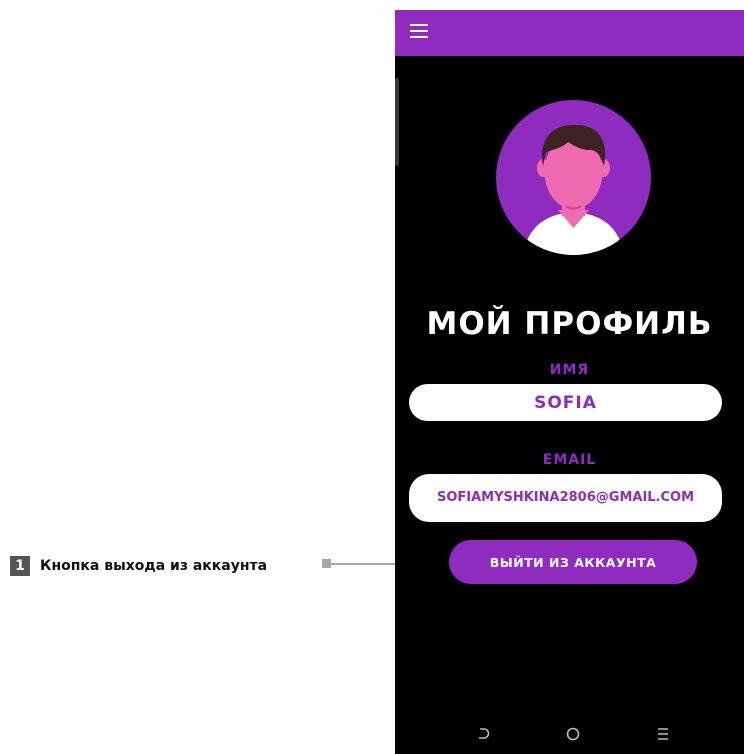 Image resolution: width=744 pixels, height=754 pixels. I want to click on name-field: SOFIA, so click(565, 402).